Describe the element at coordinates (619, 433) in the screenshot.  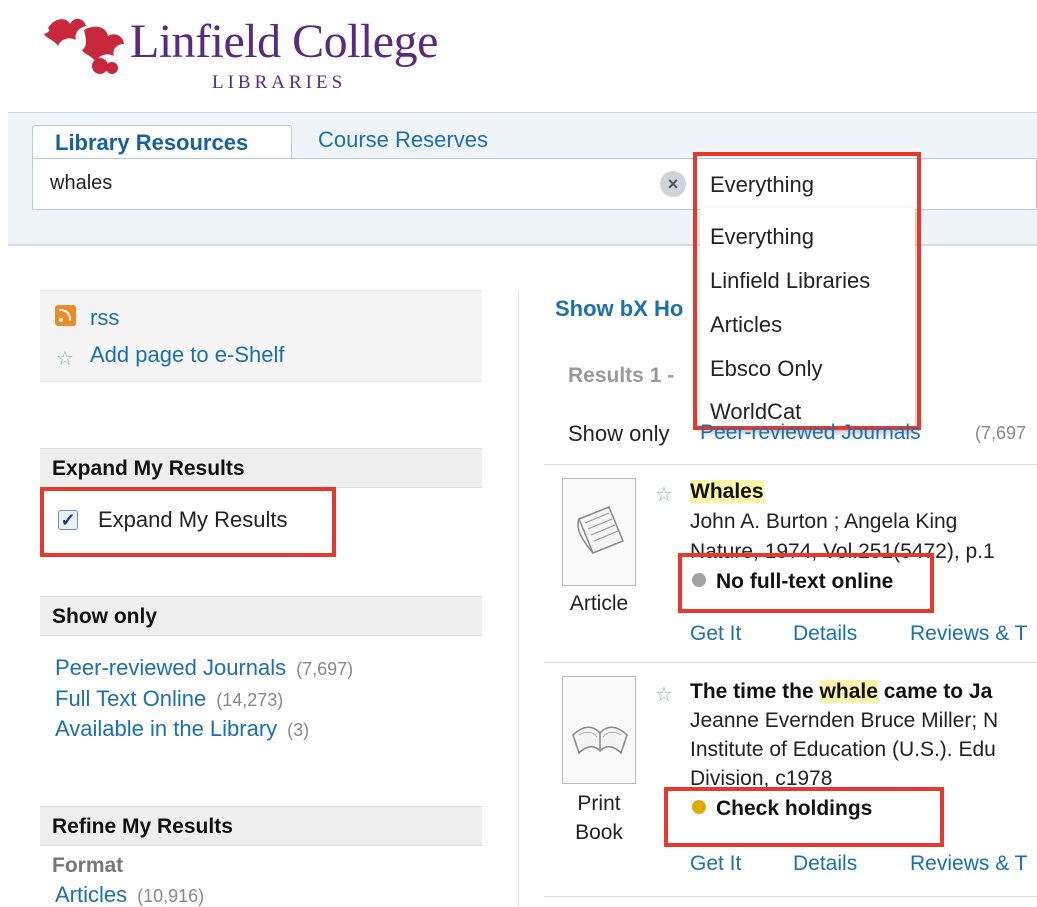
I see `results-show-only-label: Show only` at that location.